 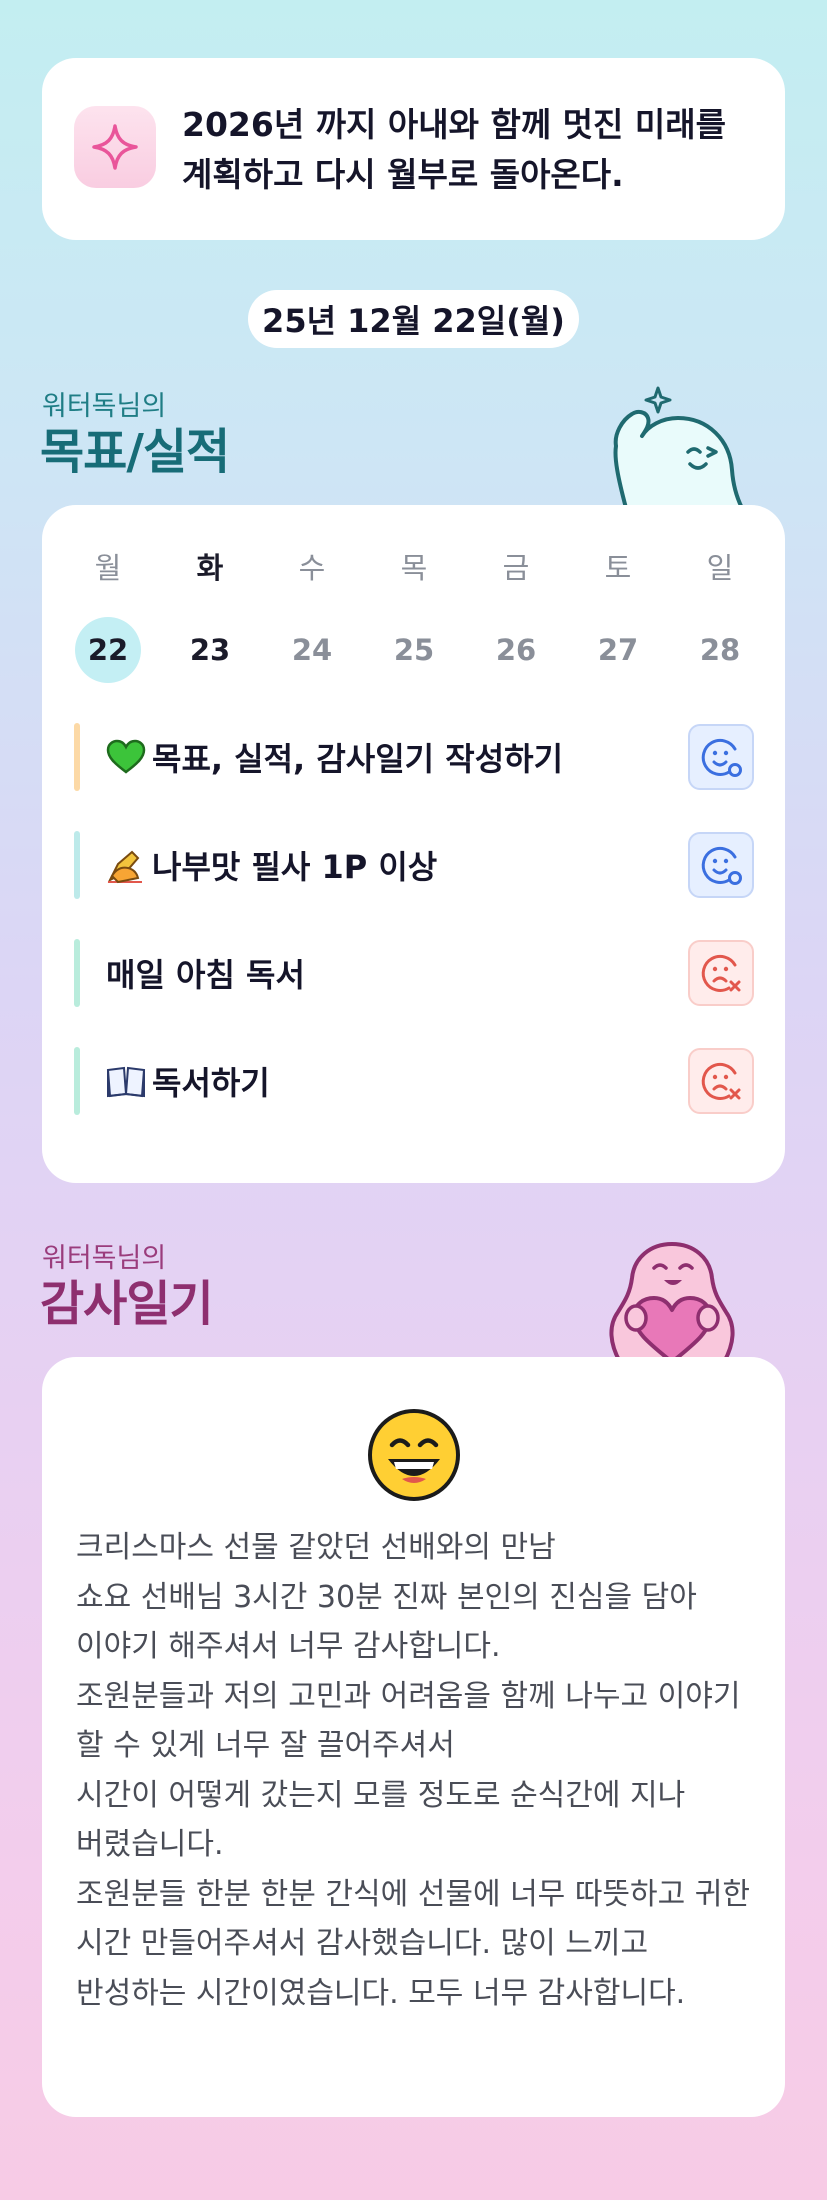 What do you see at coordinates (454, 149) in the screenshot?
I see `vision-text: 2026년 까지 아내와 함께 멋진 미래를 계획하고 다시 월부로 돌아온다.` at bounding box center [454, 149].